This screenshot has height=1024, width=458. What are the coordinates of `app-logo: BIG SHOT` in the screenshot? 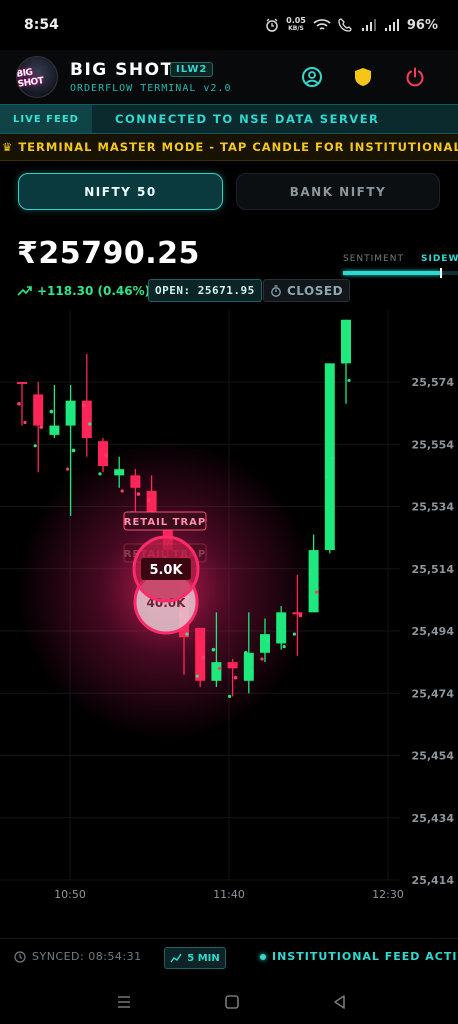 It's located at (37, 77).